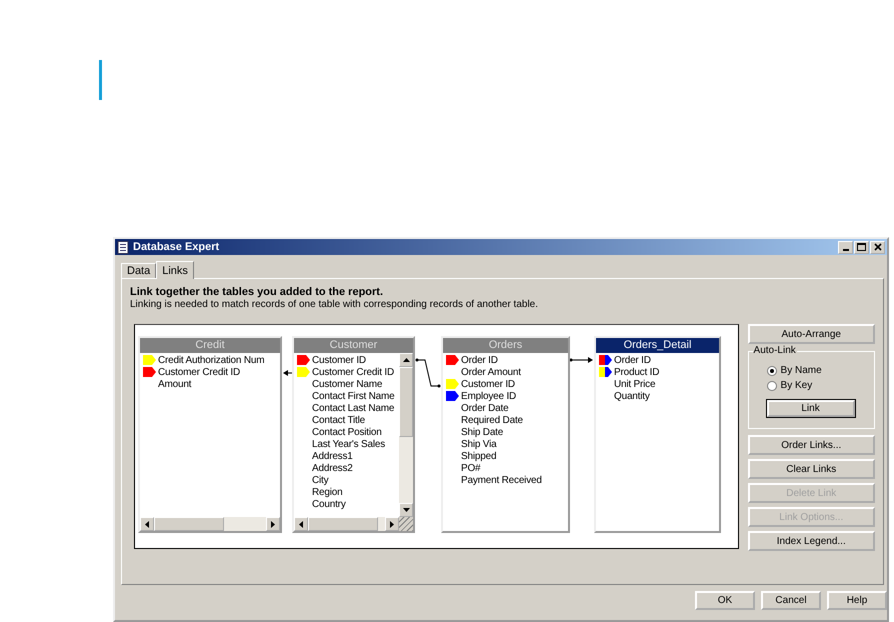 The image size is (894, 622). Describe the element at coordinates (346, 444) in the screenshot. I see `field-item: Last Year's Sales` at that location.